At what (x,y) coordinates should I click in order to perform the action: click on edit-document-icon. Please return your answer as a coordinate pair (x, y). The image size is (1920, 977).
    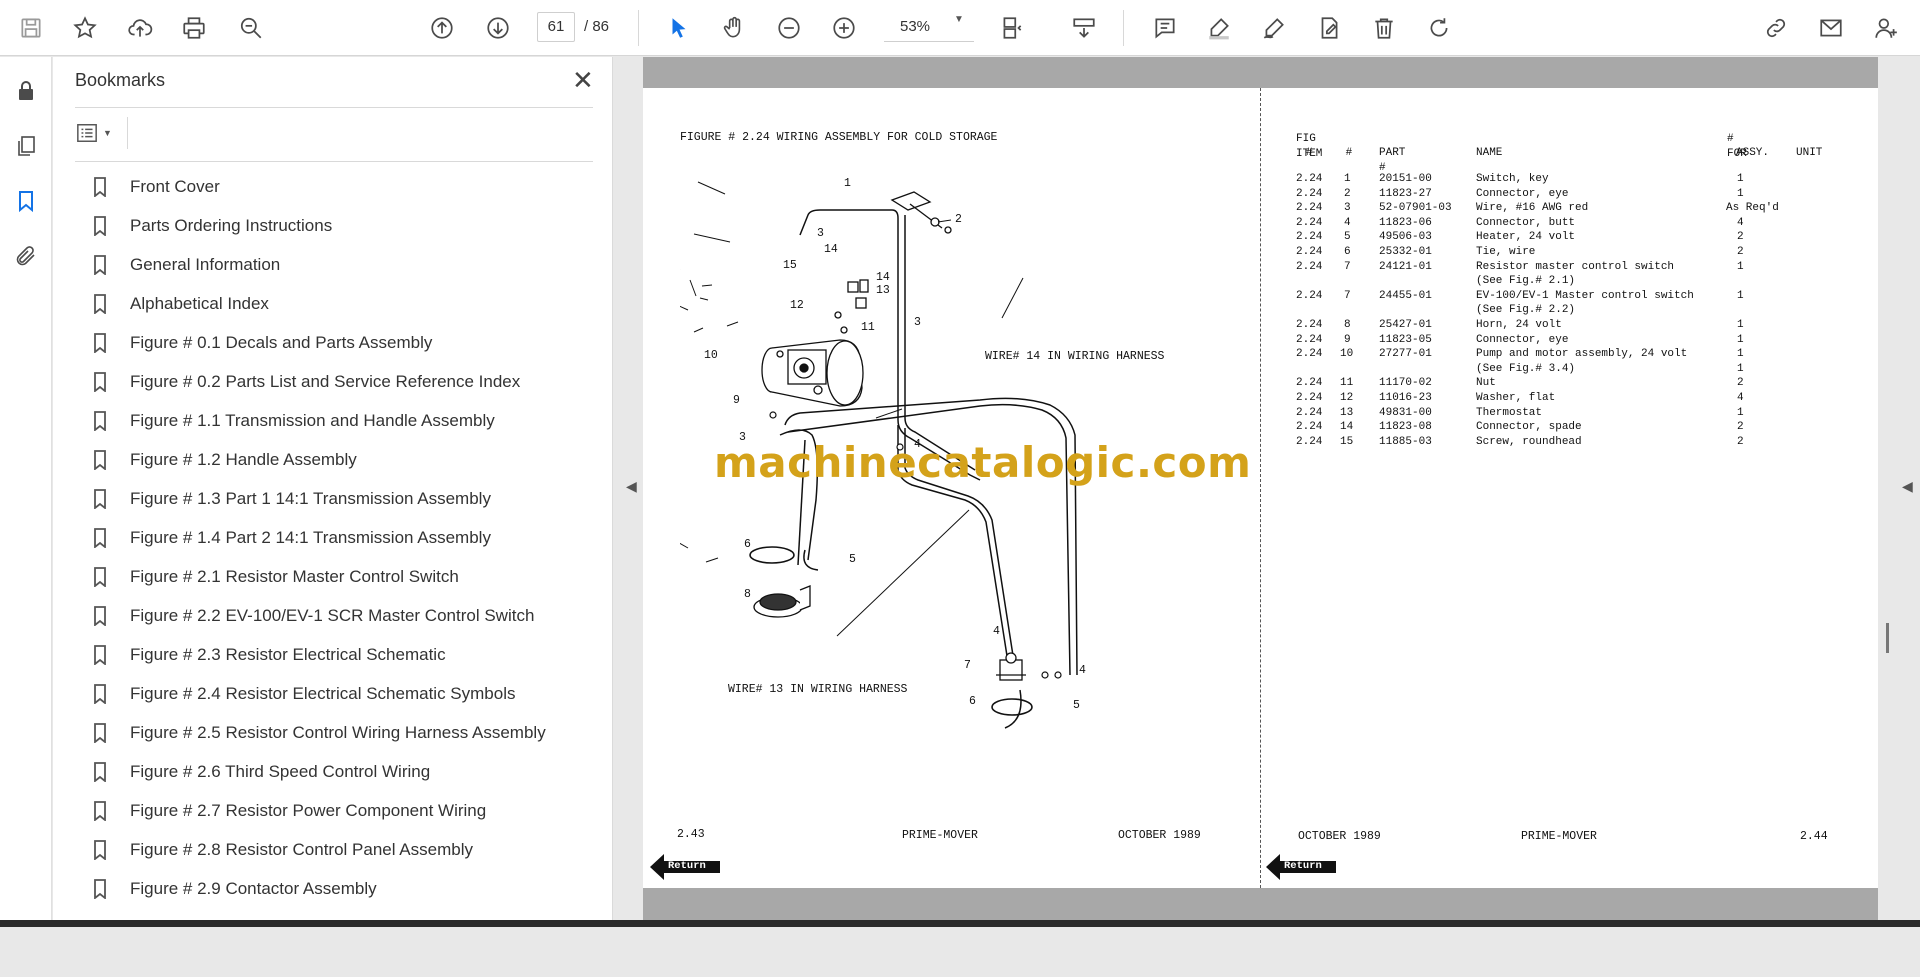
    Looking at the image, I should click on (1329, 28).